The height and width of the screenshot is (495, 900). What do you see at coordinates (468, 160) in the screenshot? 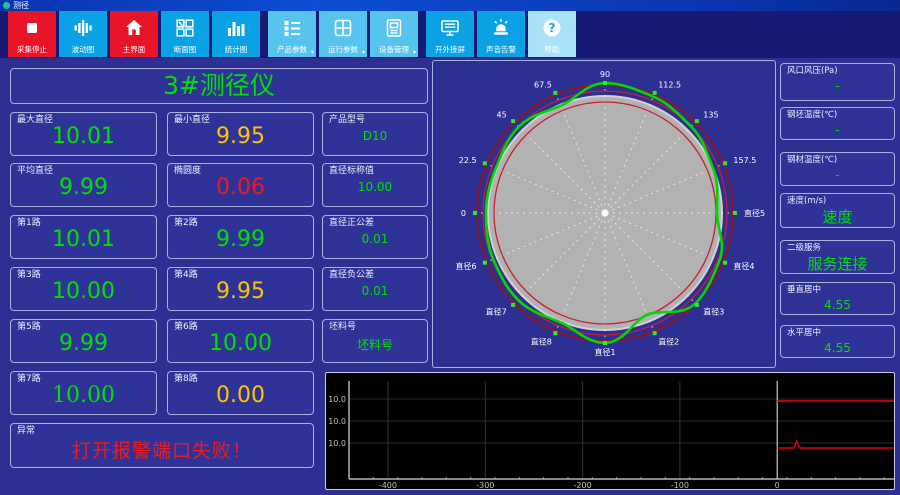
I see `svg-text: 22.5` at bounding box center [468, 160].